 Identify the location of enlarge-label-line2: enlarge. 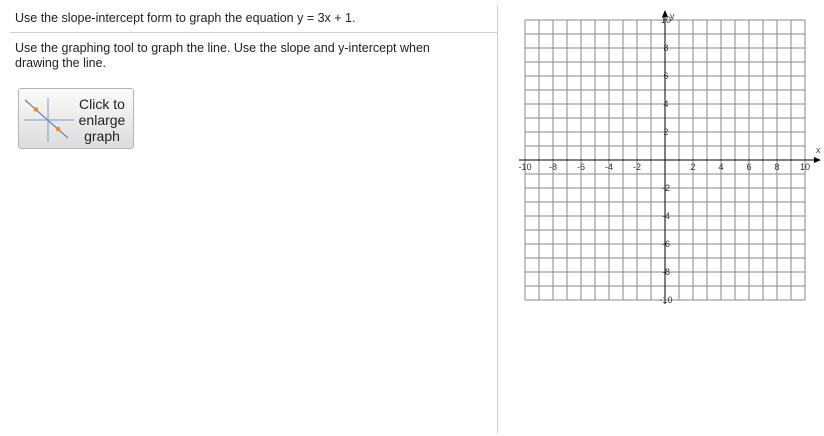
(102, 120).